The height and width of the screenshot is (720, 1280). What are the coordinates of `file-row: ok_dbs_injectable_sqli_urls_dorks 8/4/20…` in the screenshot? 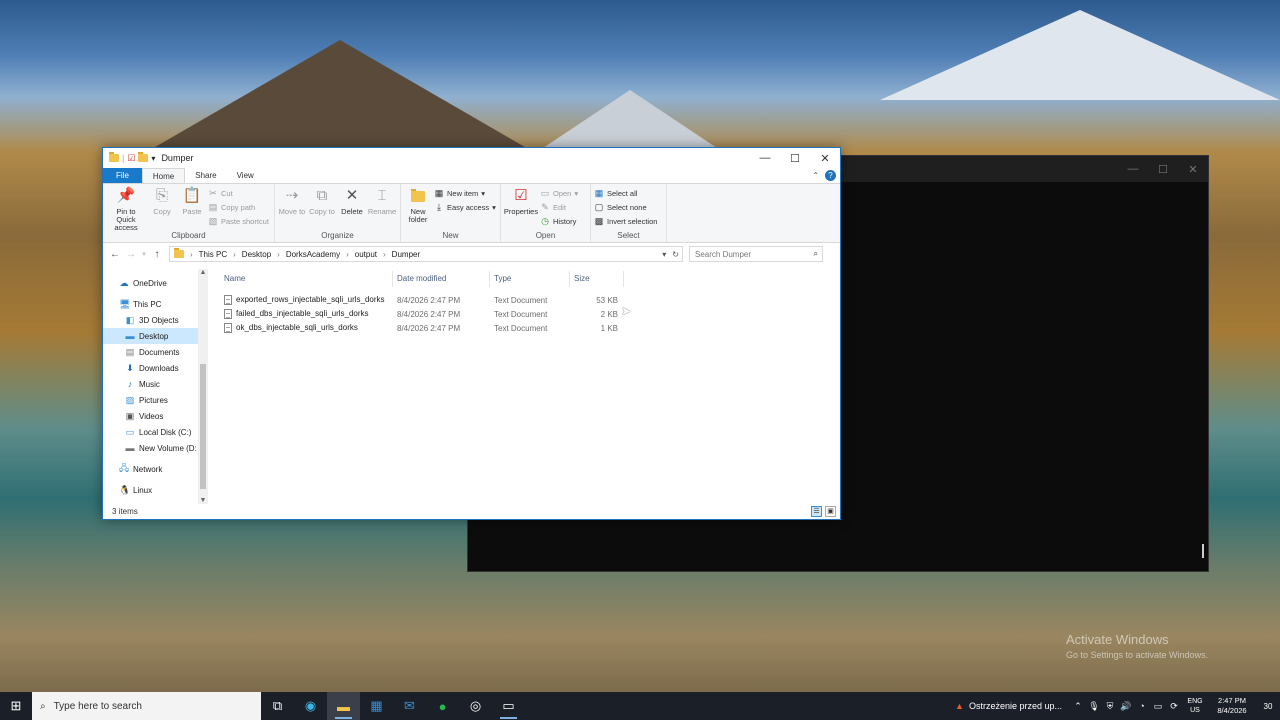 It's located at (530, 328).